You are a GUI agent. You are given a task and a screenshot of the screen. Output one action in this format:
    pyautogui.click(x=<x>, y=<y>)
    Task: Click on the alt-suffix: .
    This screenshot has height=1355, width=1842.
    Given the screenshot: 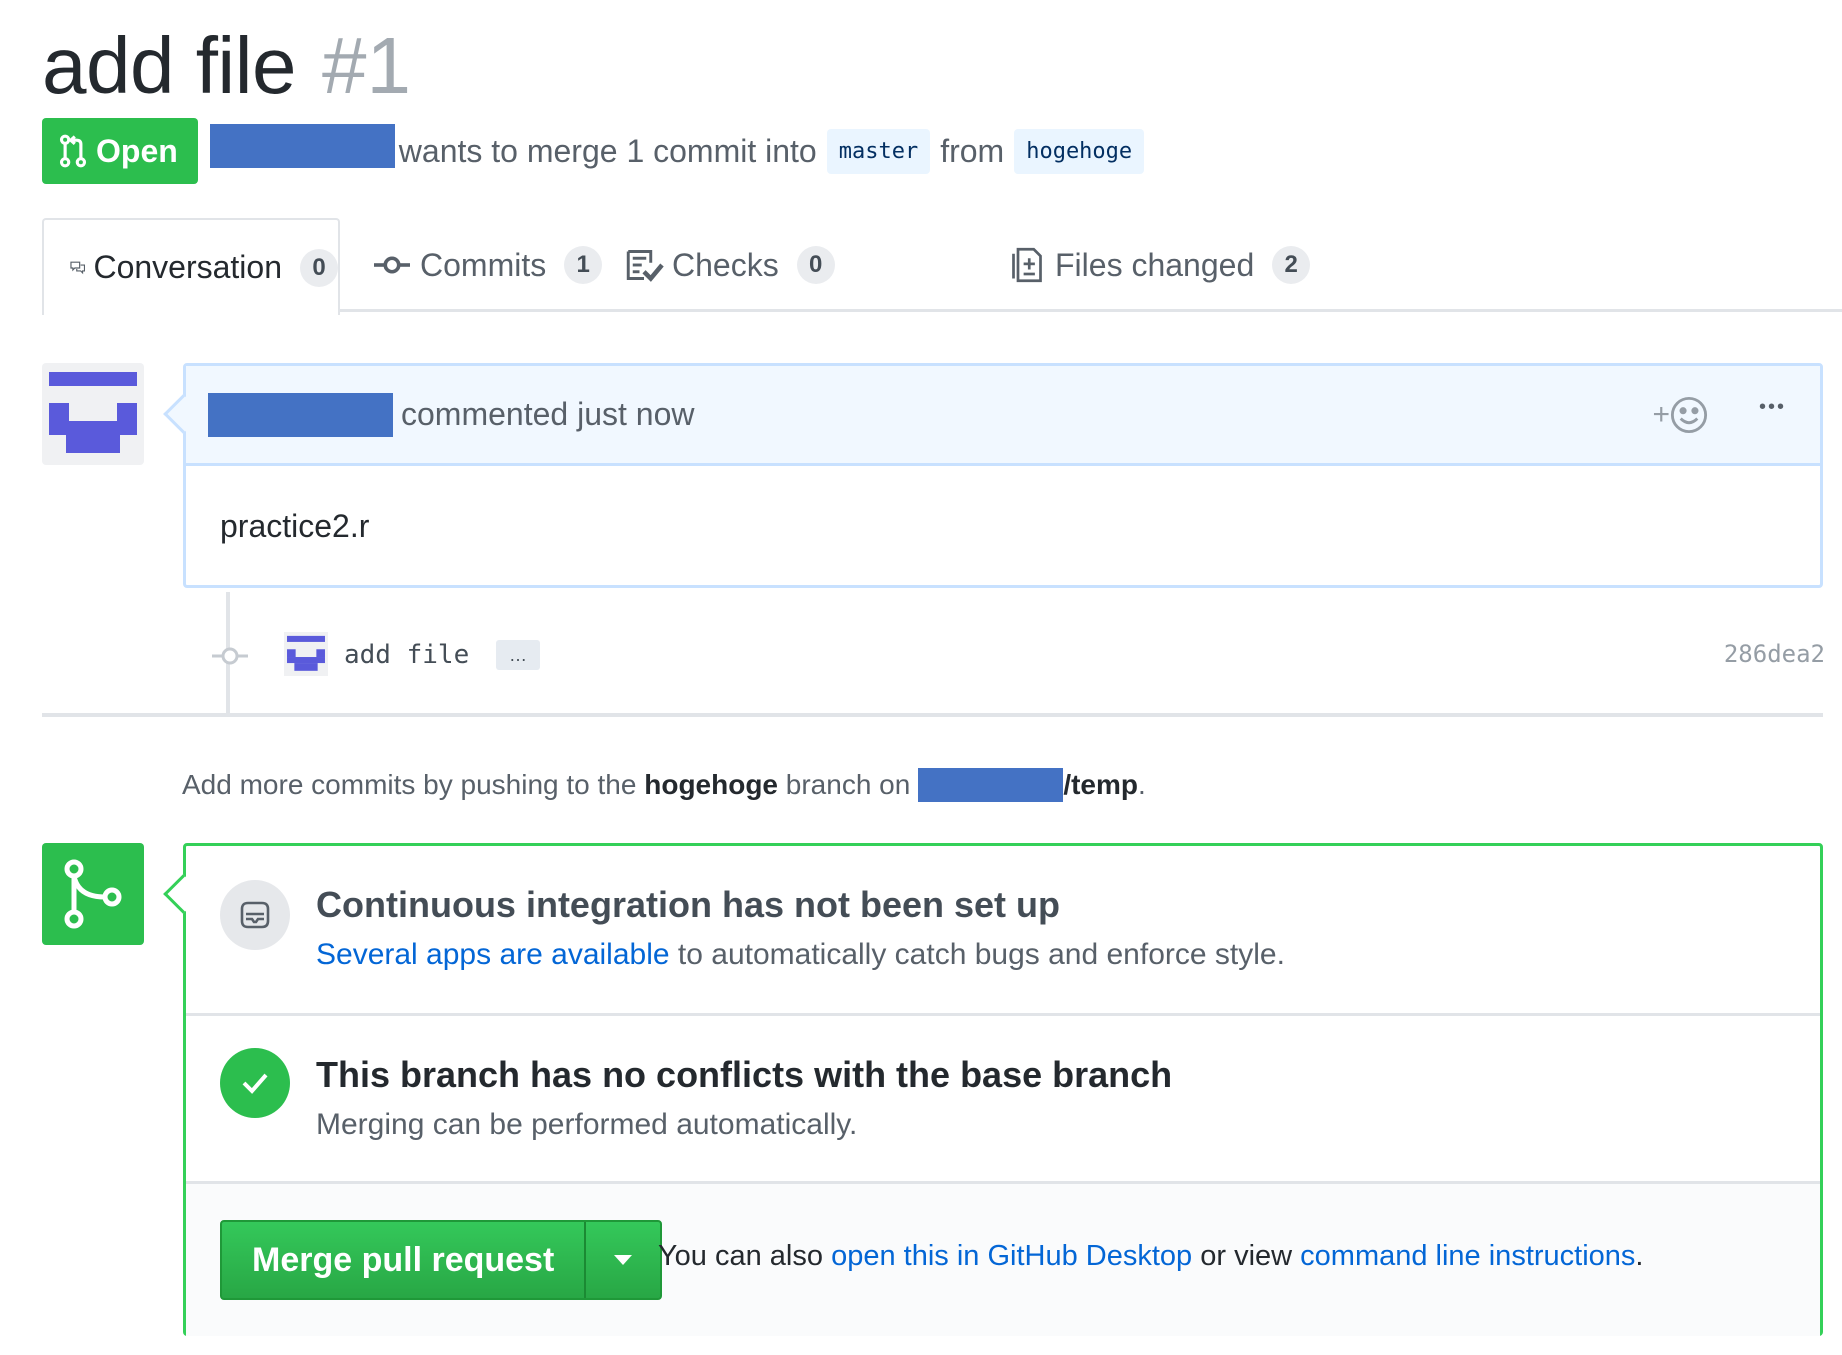 What is the action you would take?
    pyautogui.click(x=1639, y=1256)
    